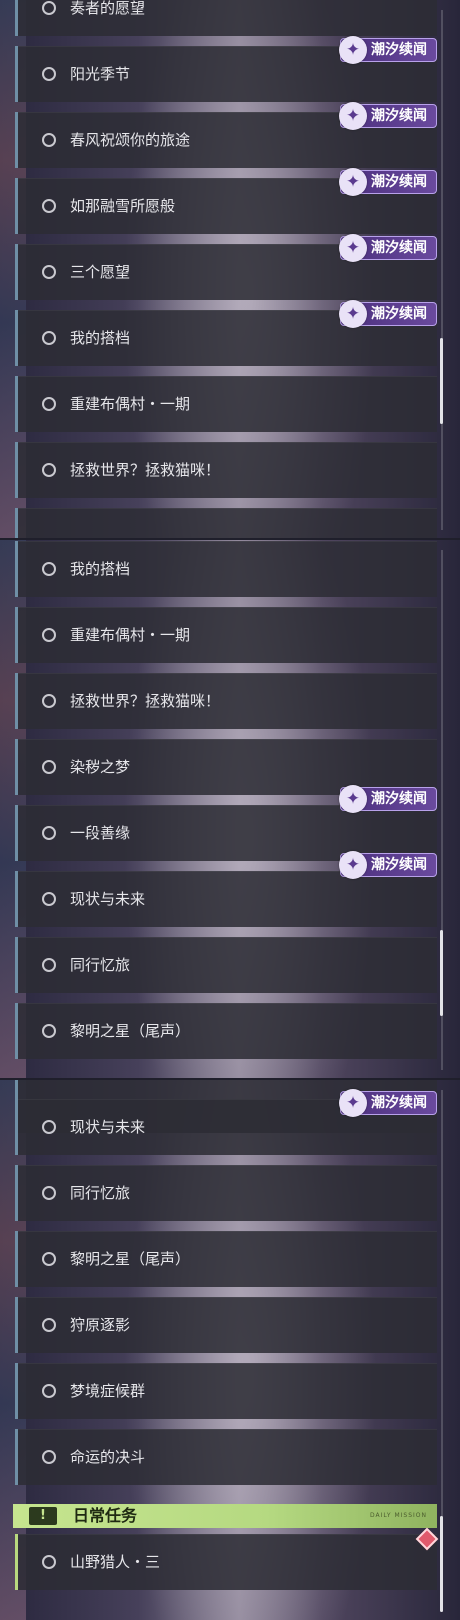 This screenshot has height=1620, width=460. What do you see at coordinates (226, 569) in the screenshot?
I see `quest-item: 我的搭档` at bounding box center [226, 569].